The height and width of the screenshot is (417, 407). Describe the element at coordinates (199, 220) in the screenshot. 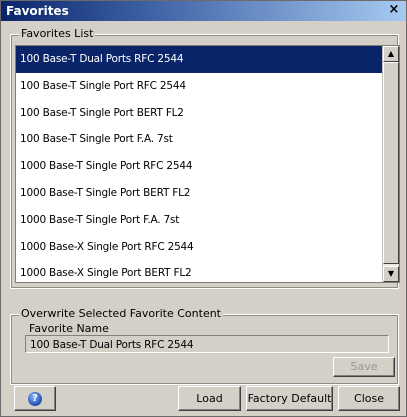

I see `list-item: 1000 Base-T Single Port F.A. 7st` at that location.